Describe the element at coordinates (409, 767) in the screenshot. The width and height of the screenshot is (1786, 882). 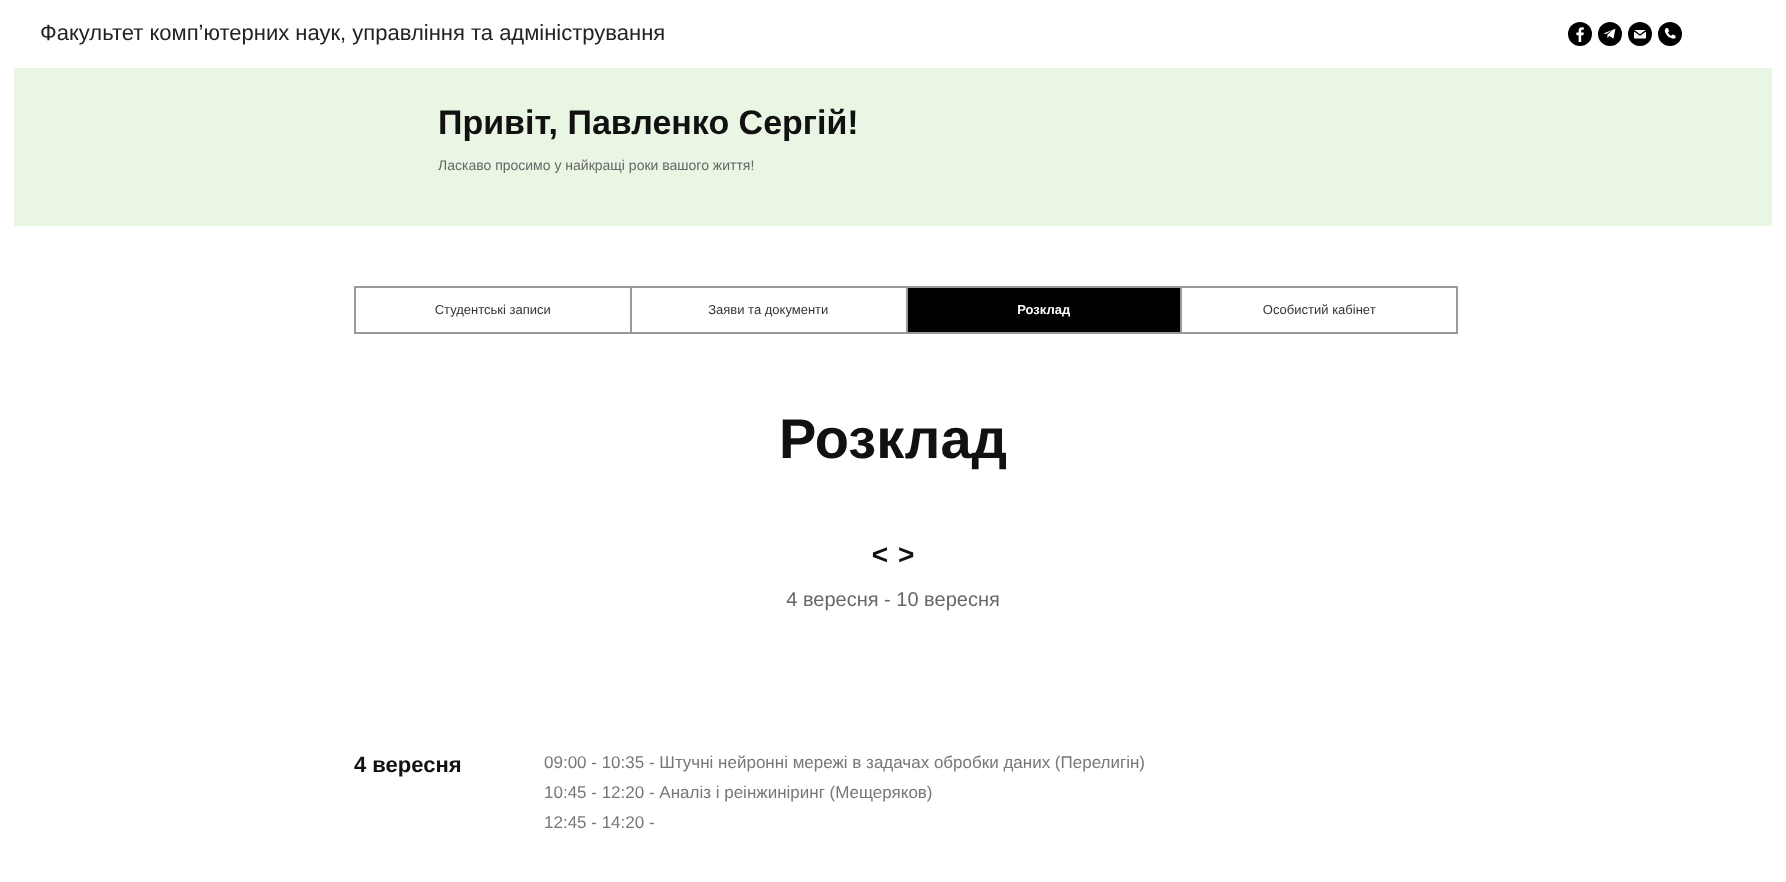
I see `day-date: 4 вересня` at that location.